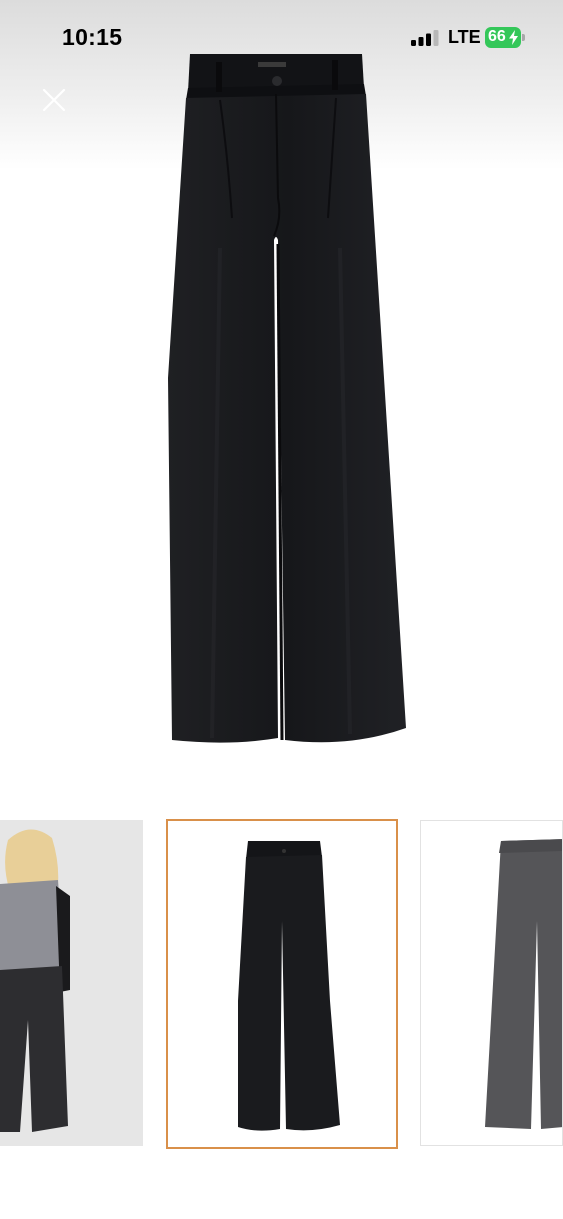 The height and width of the screenshot is (1219, 563). I want to click on close-button, so click(54, 100).